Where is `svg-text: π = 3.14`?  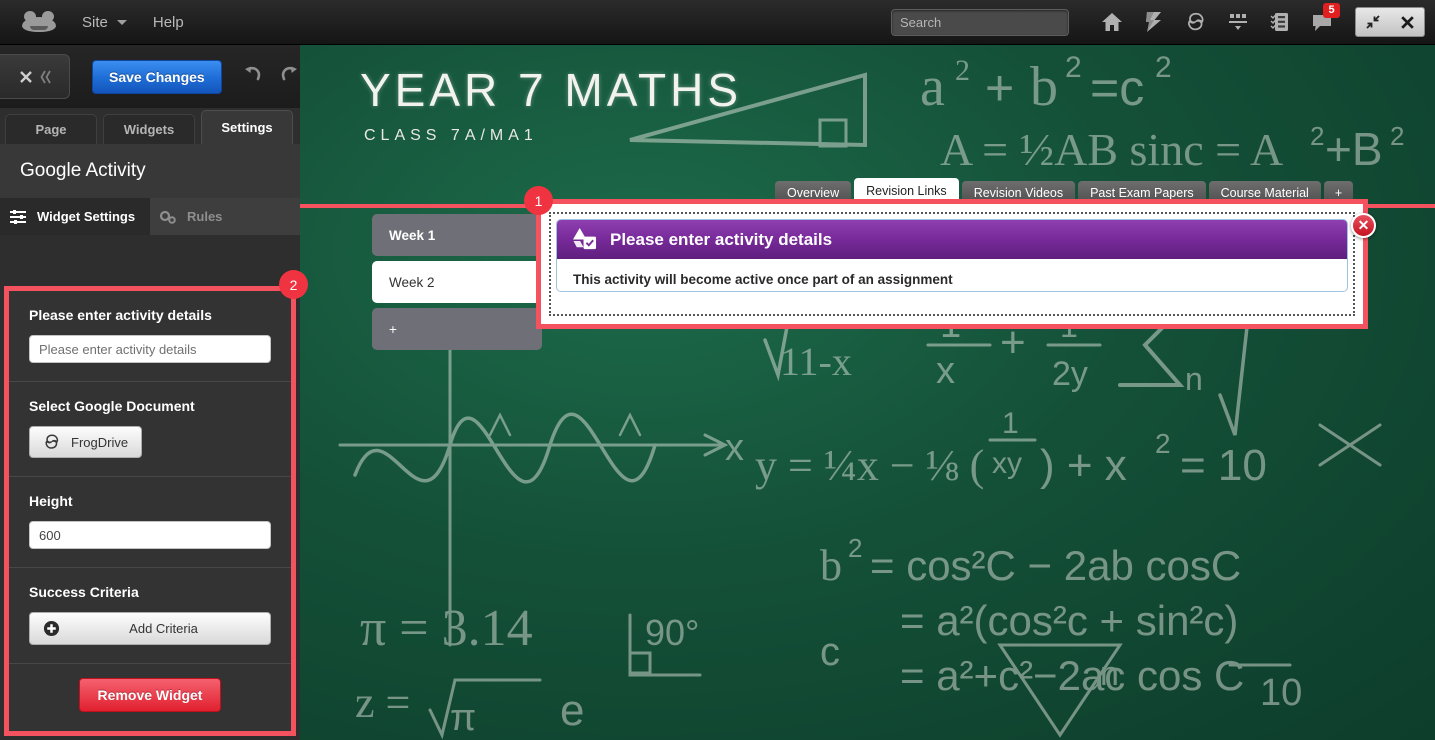 svg-text: π = 3.14 is located at coordinates (446, 628).